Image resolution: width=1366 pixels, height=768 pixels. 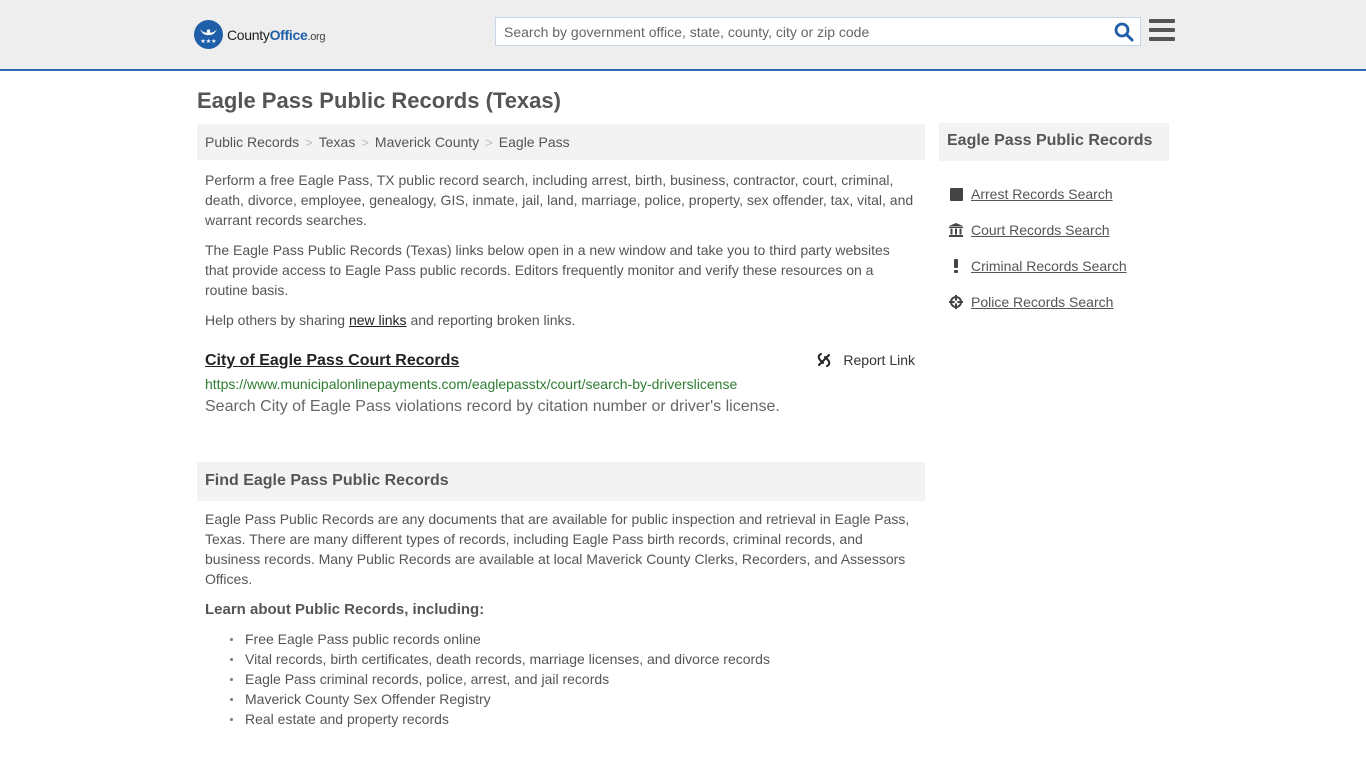 I want to click on breadcrumb-maverick-county: Maverick County, so click(x=427, y=142).